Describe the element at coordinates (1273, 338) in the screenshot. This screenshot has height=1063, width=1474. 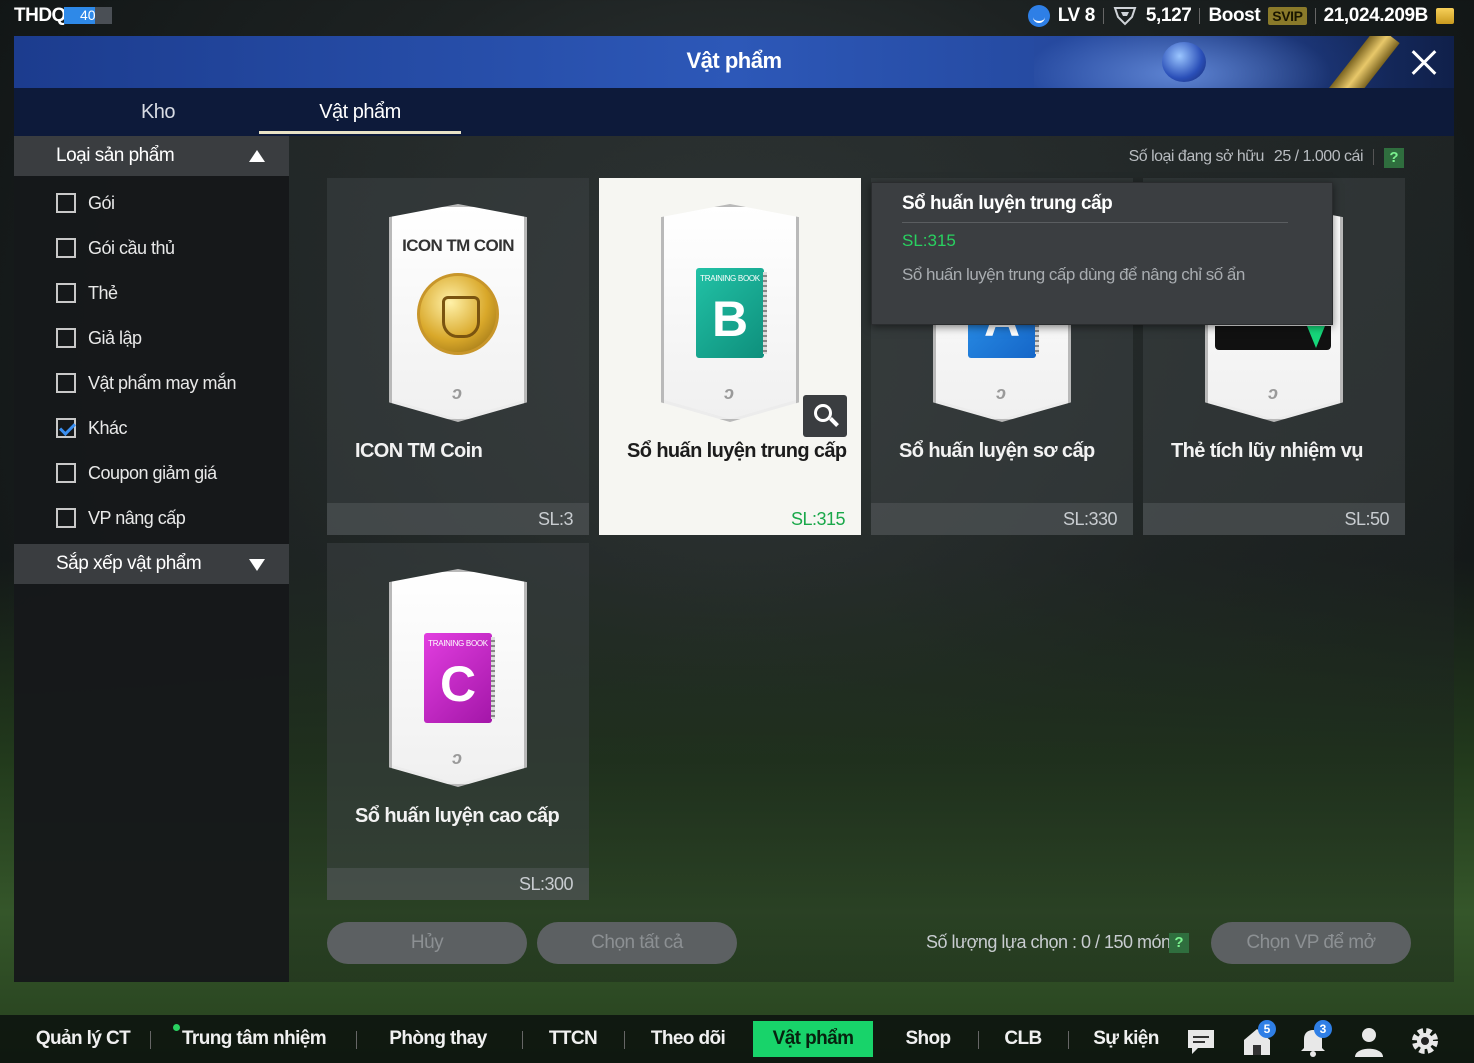
I see `mission-card-icon` at that location.